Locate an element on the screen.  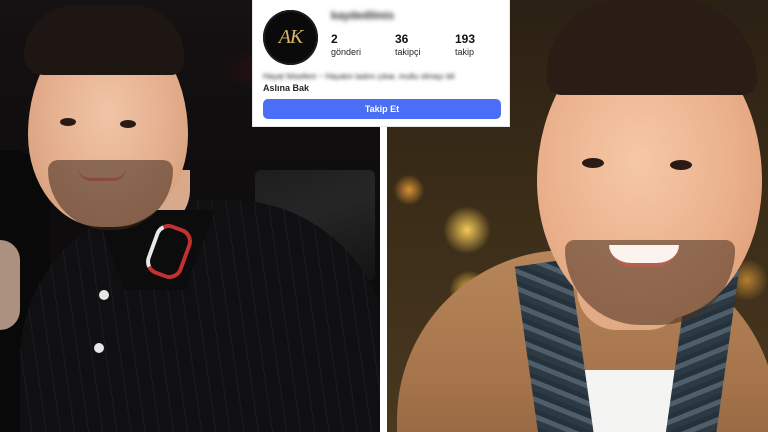
woman-face is located at coordinates (10, 285).